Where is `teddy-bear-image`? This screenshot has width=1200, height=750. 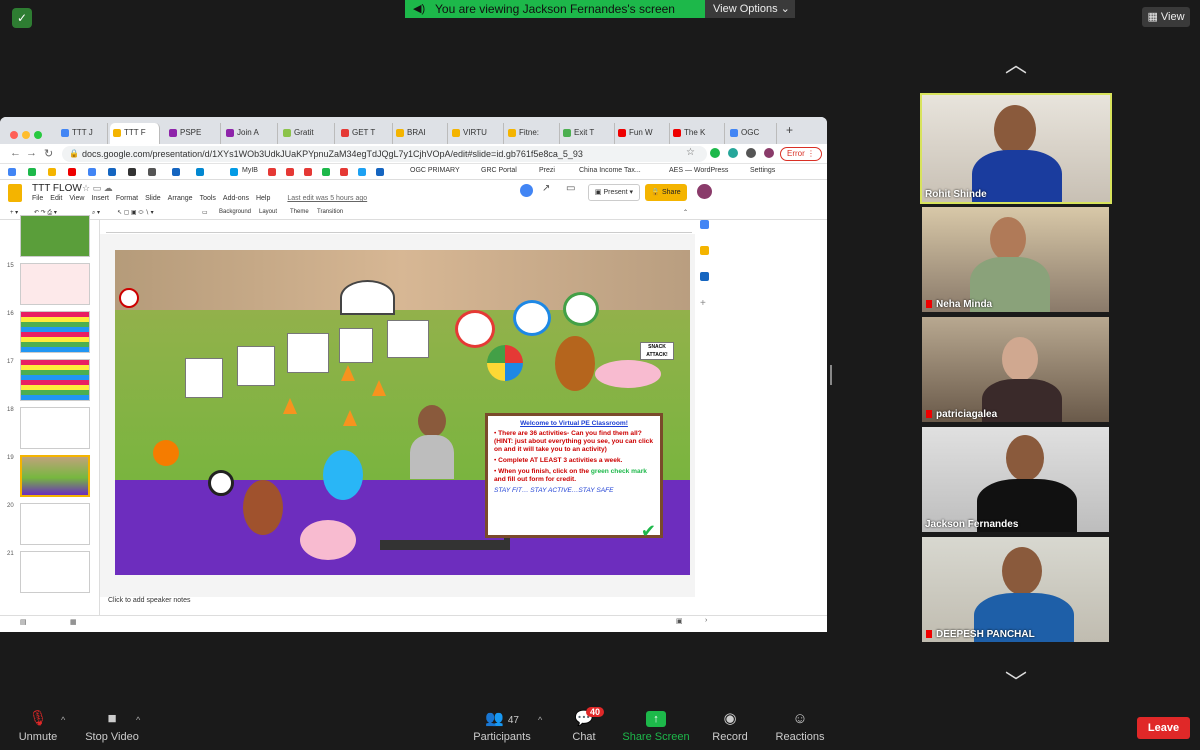 teddy-bear-image is located at coordinates (263, 507).